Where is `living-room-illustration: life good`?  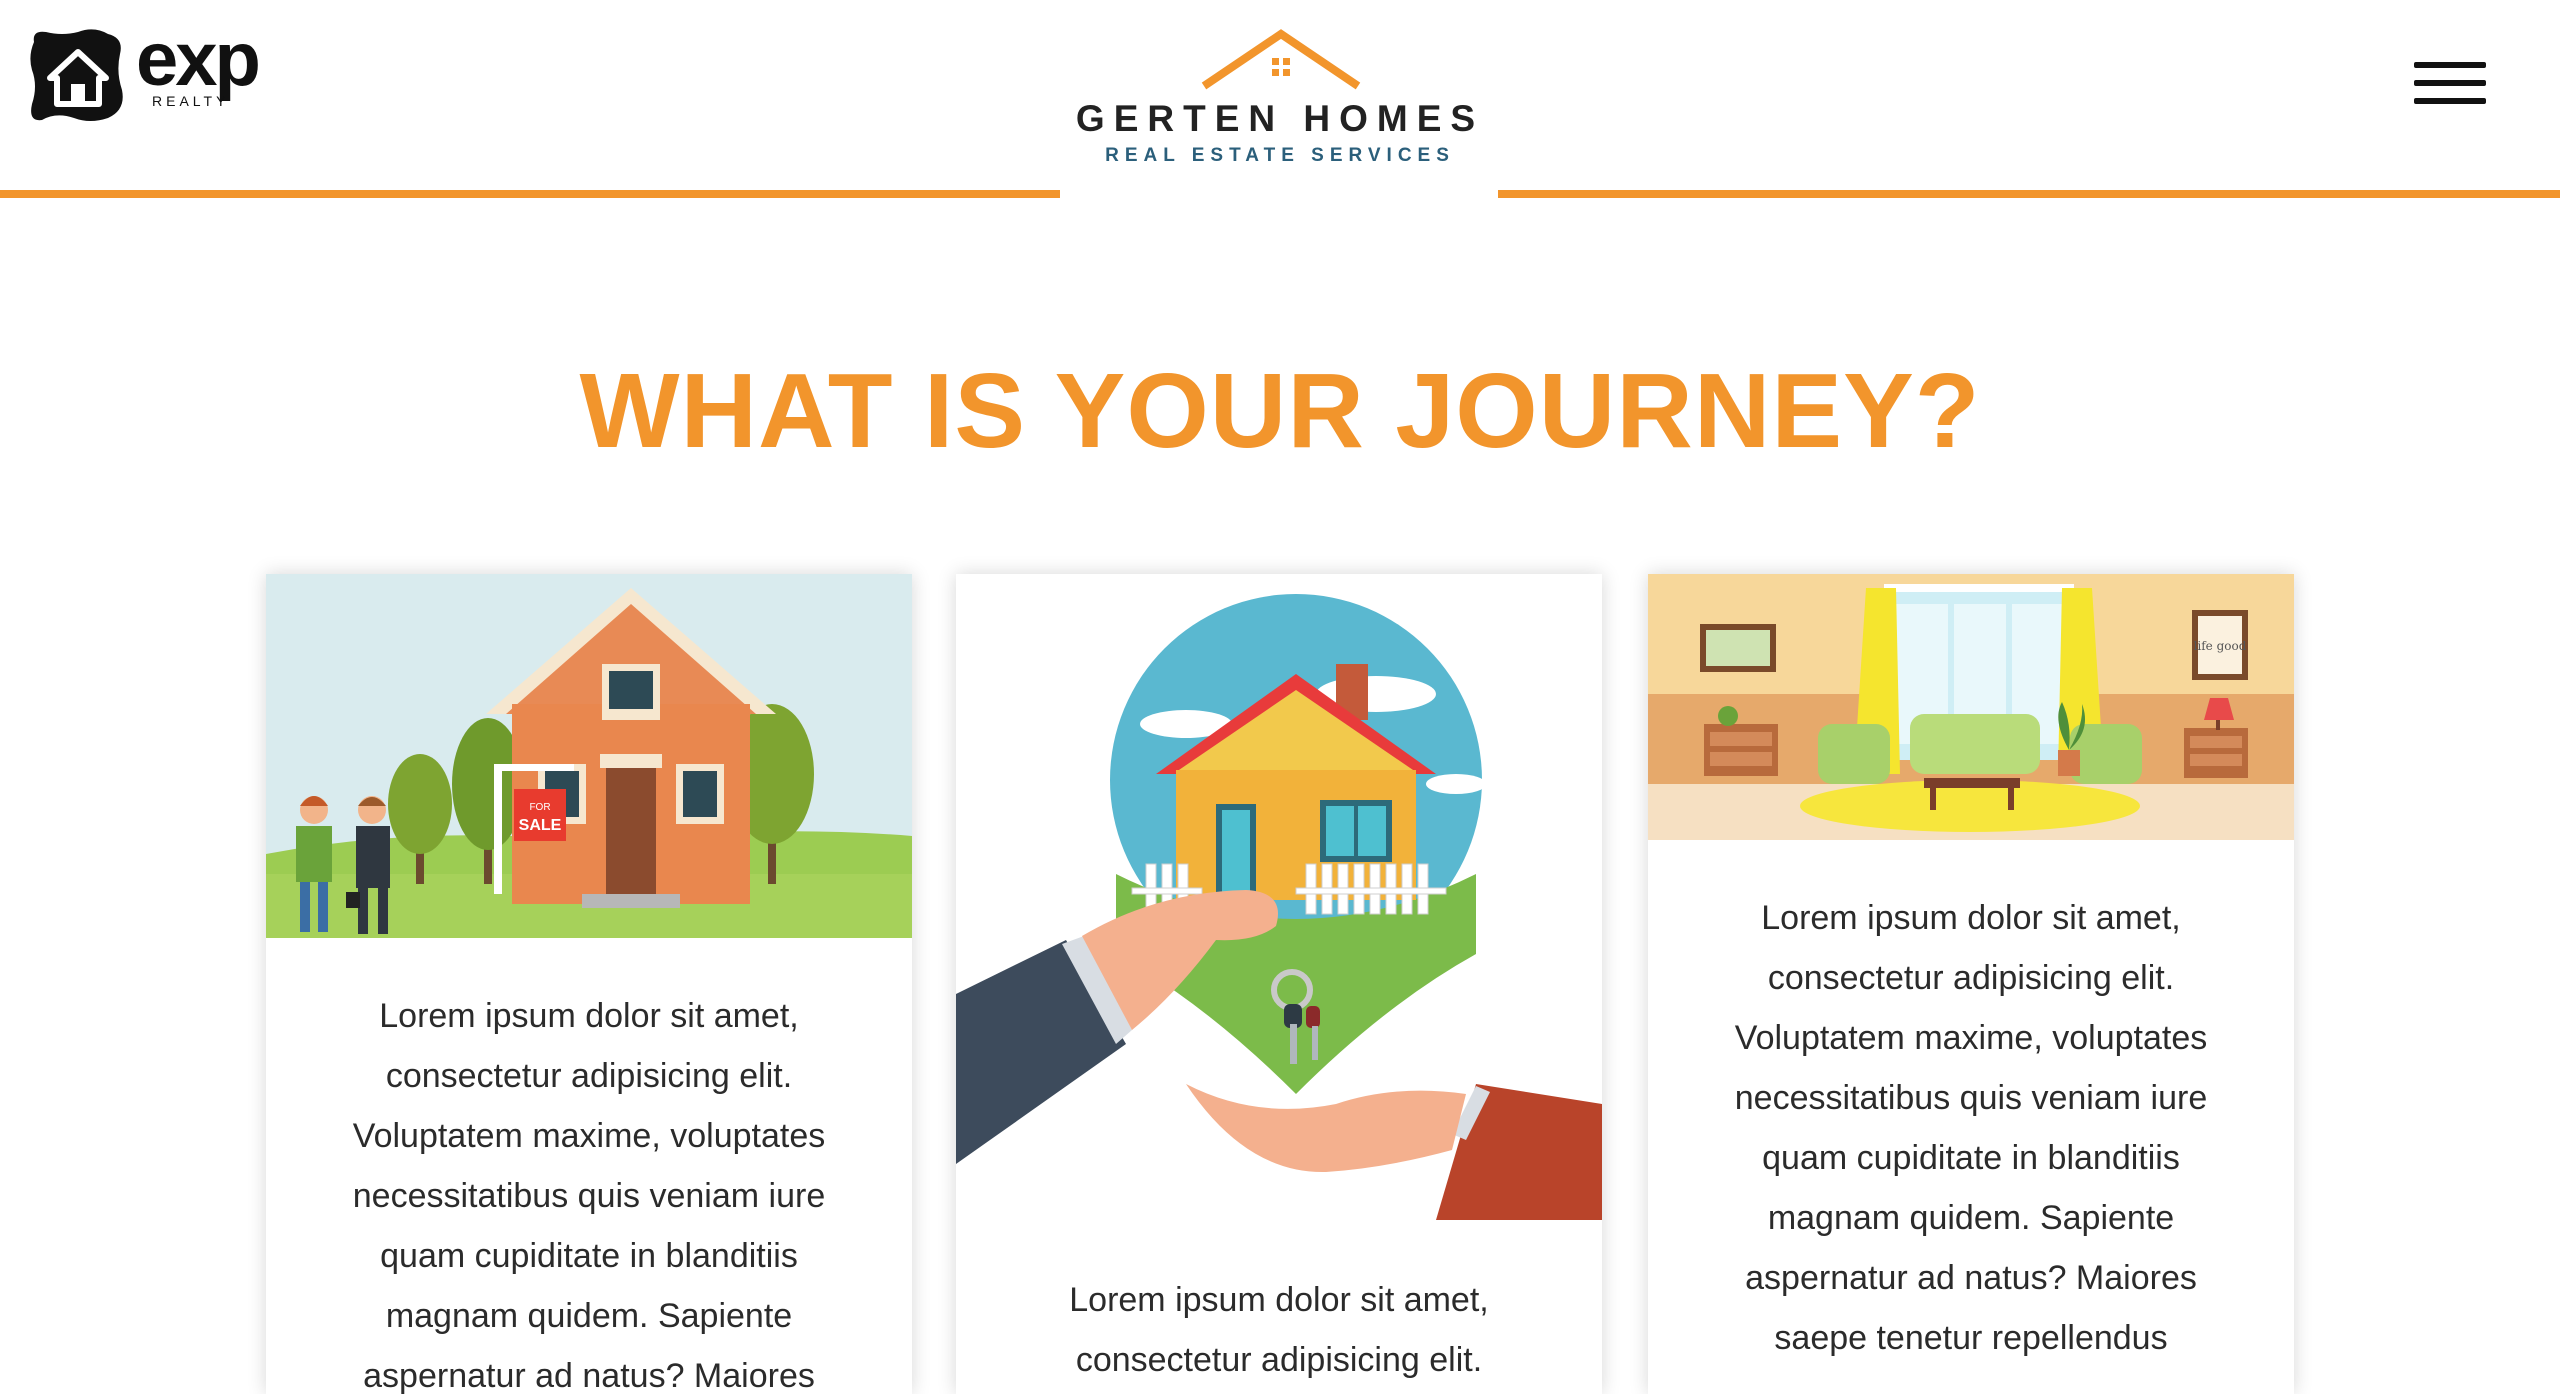
living-room-illustration: life good is located at coordinates (1971, 707).